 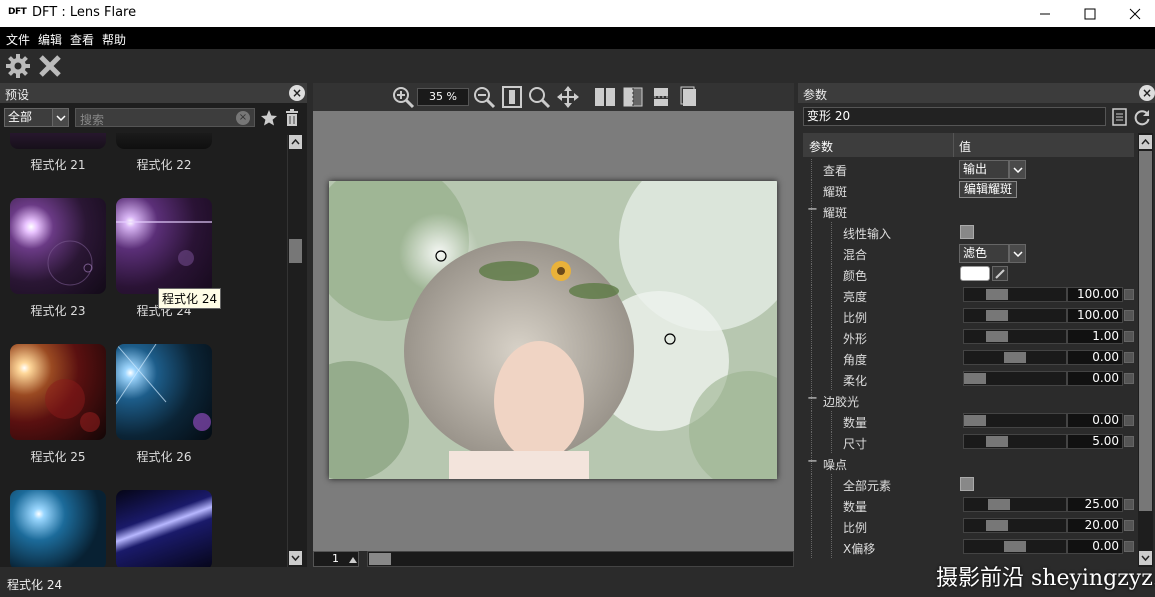 I want to click on clear-search-icon: ×, so click(x=243, y=118).